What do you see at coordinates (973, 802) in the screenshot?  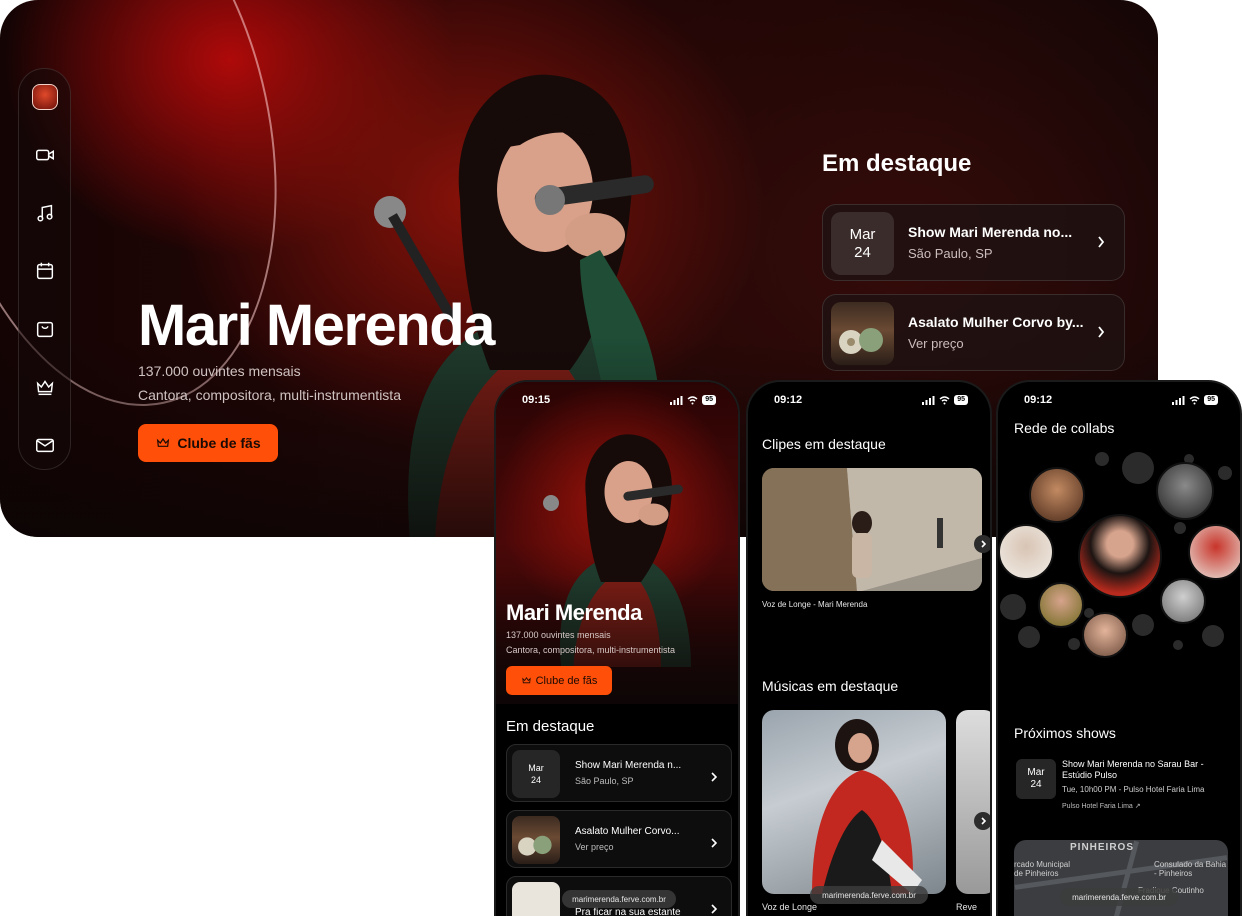 I see `song-thumbnail-next` at bounding box center [973, 802].